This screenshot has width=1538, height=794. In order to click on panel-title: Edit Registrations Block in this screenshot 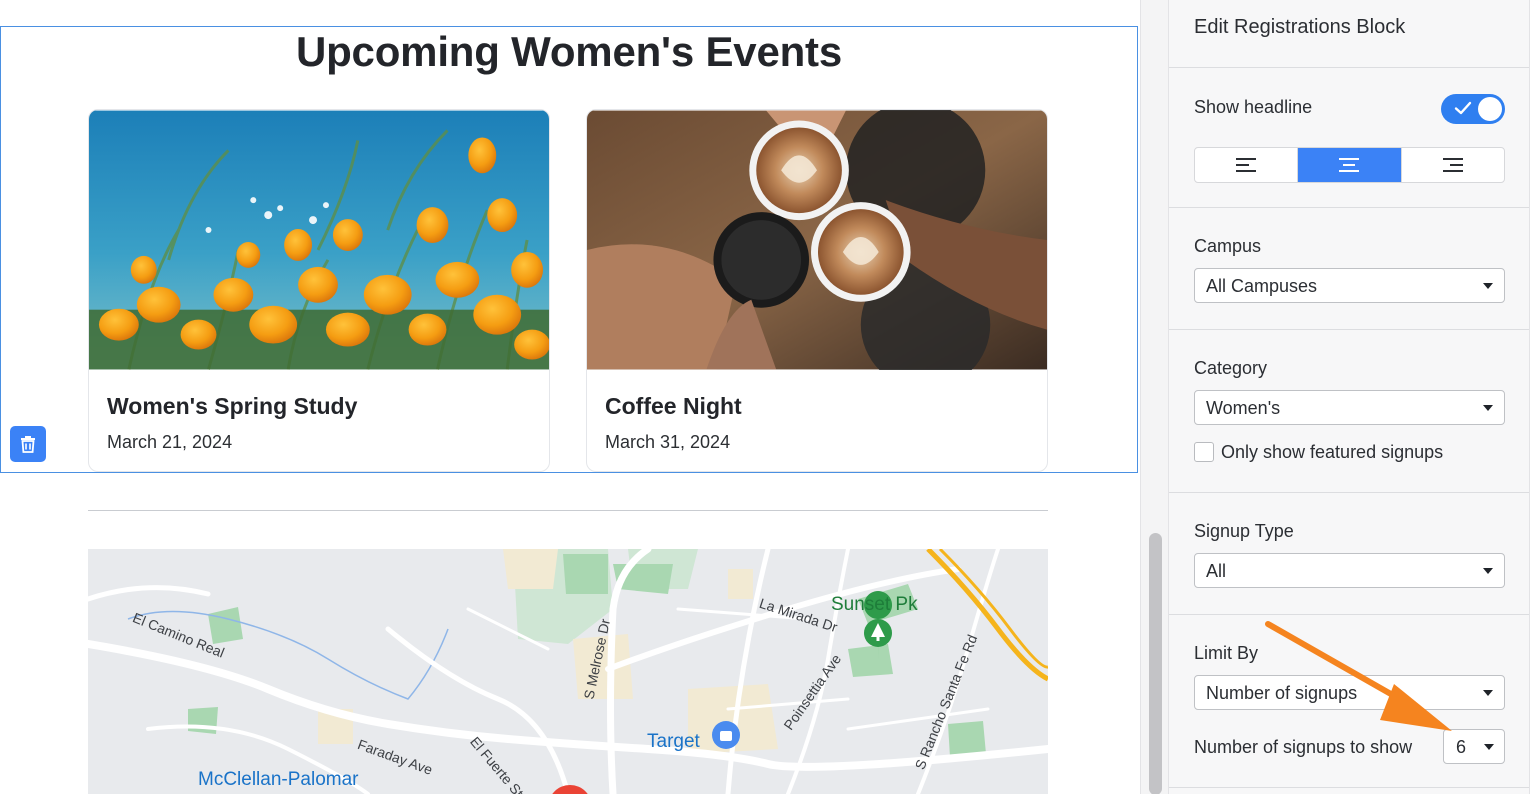, I will do `click(1300, 27)`.